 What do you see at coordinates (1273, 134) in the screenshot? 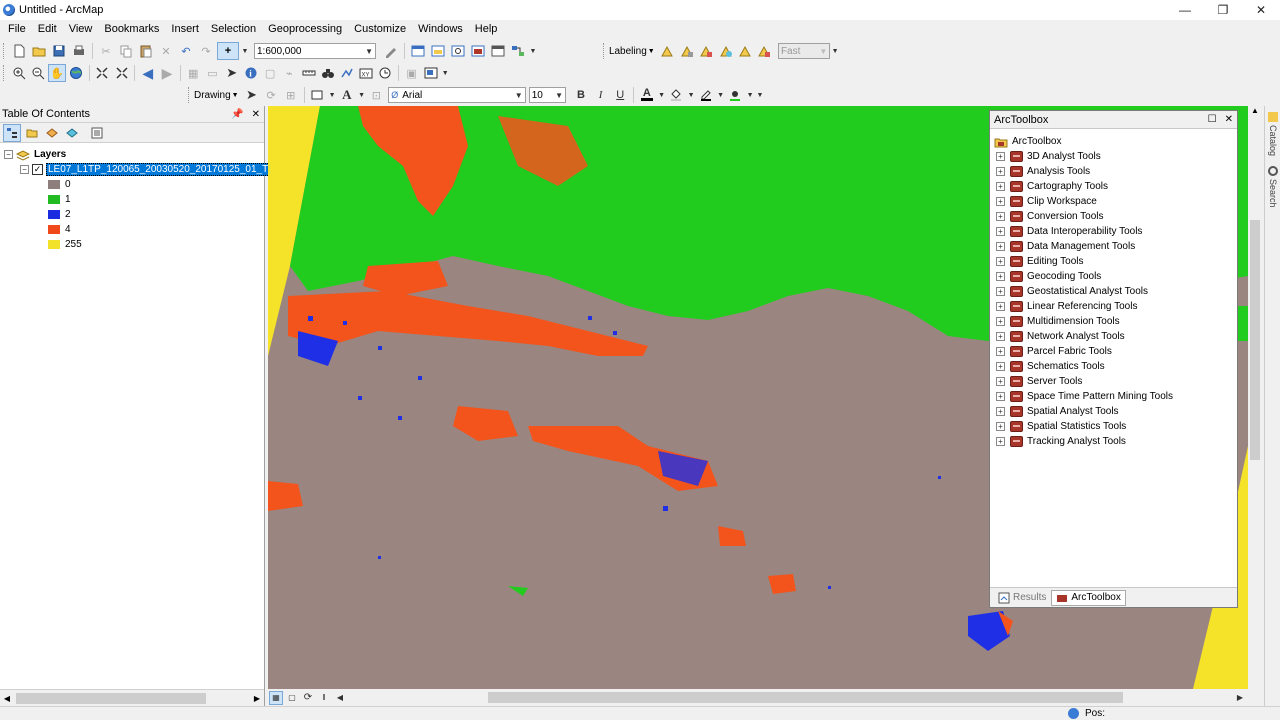
I see `catalog-tab: Catalog` at bounding box center [1273, 134].